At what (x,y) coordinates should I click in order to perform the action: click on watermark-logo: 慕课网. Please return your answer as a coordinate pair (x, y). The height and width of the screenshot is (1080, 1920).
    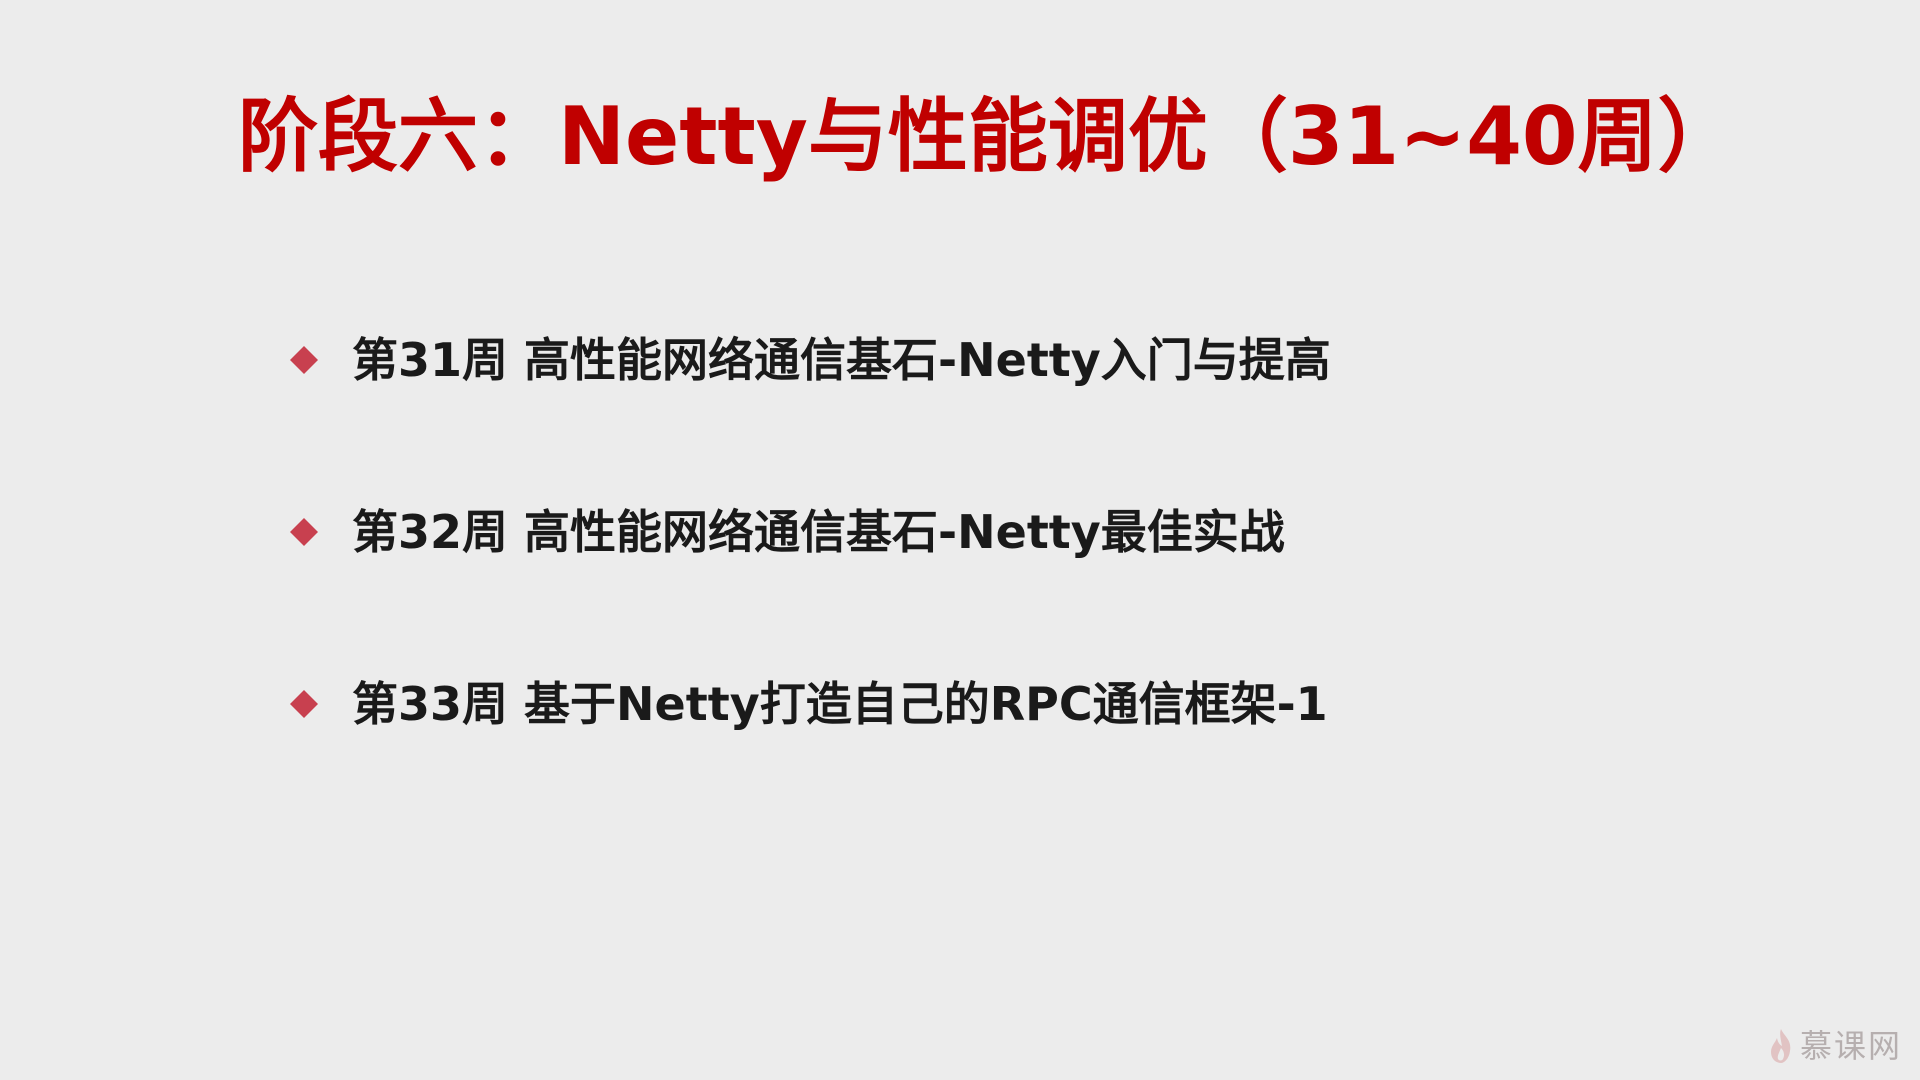
    Looking at the image, I should click on (1835, 1046).